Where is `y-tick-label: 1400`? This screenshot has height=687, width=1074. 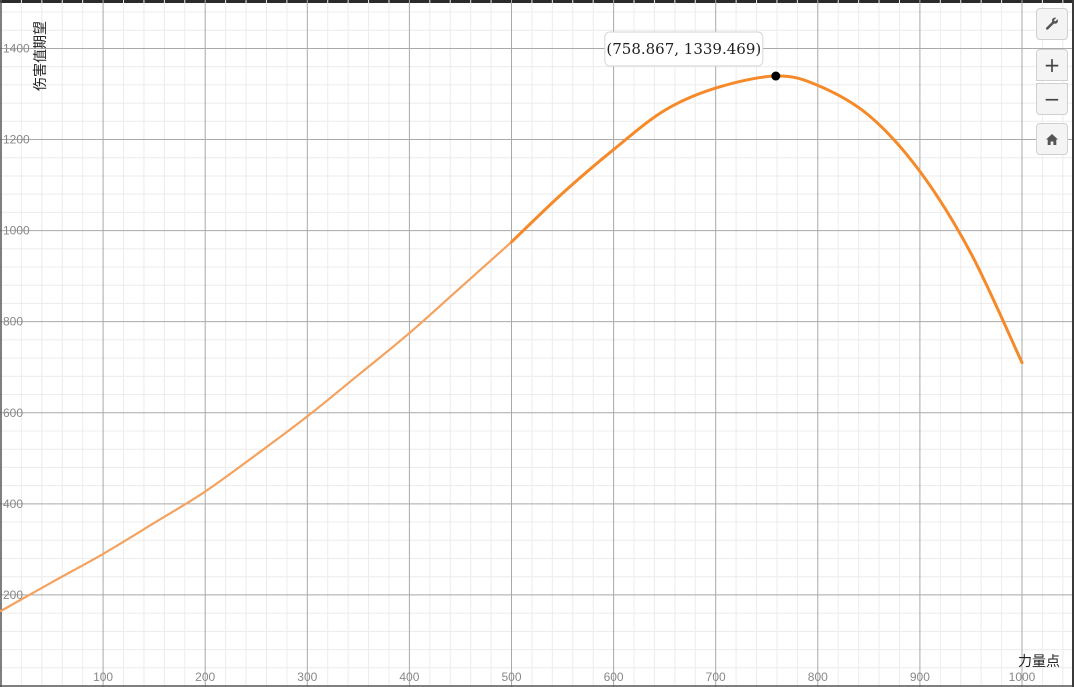 y-tick-label: 1400 is located at coordinates (16, 48).